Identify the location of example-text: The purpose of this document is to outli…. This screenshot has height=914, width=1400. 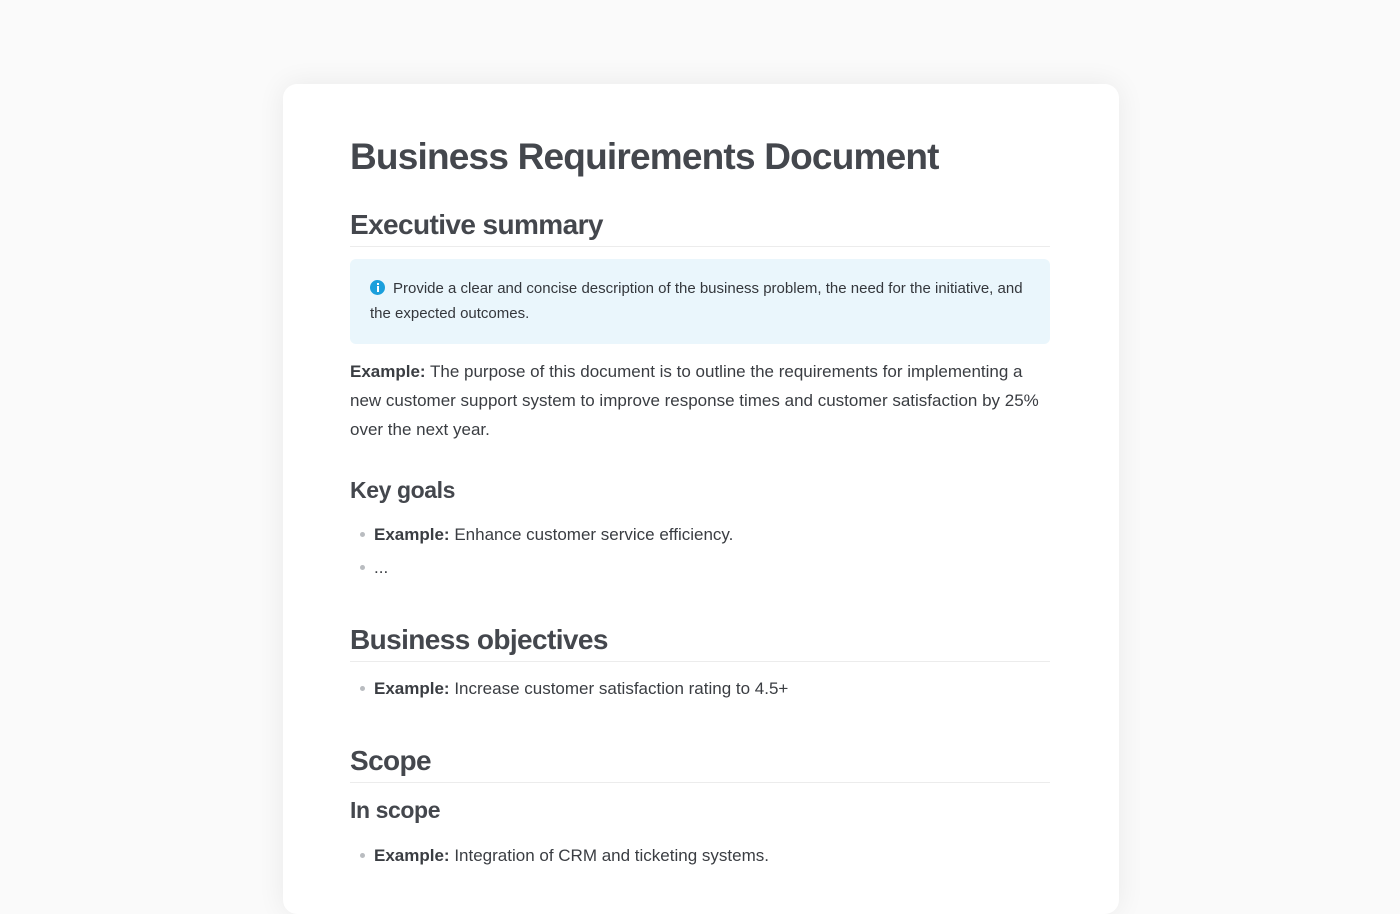
(694, 400).